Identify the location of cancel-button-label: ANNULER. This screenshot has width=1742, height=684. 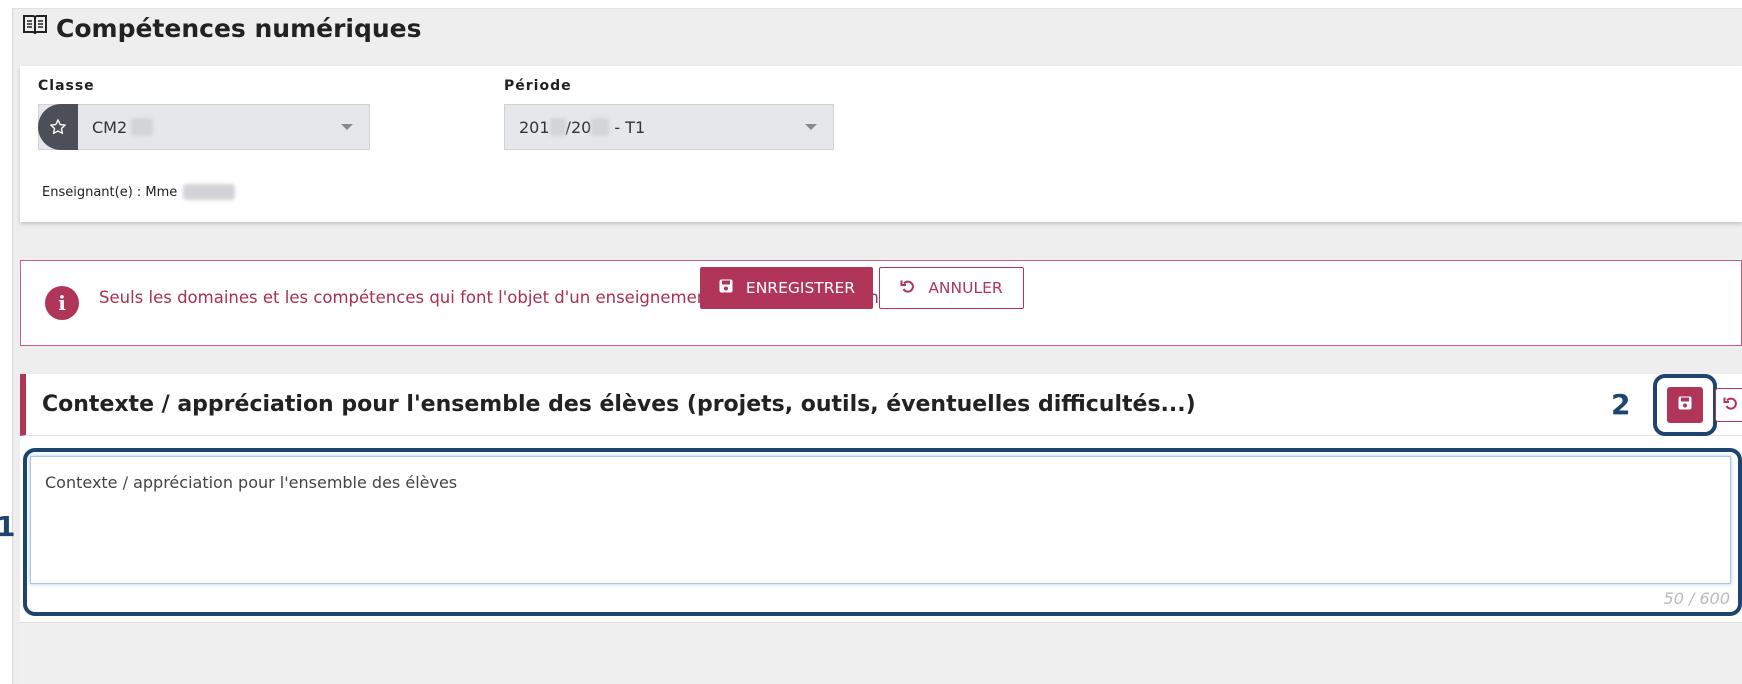
(965, 288).